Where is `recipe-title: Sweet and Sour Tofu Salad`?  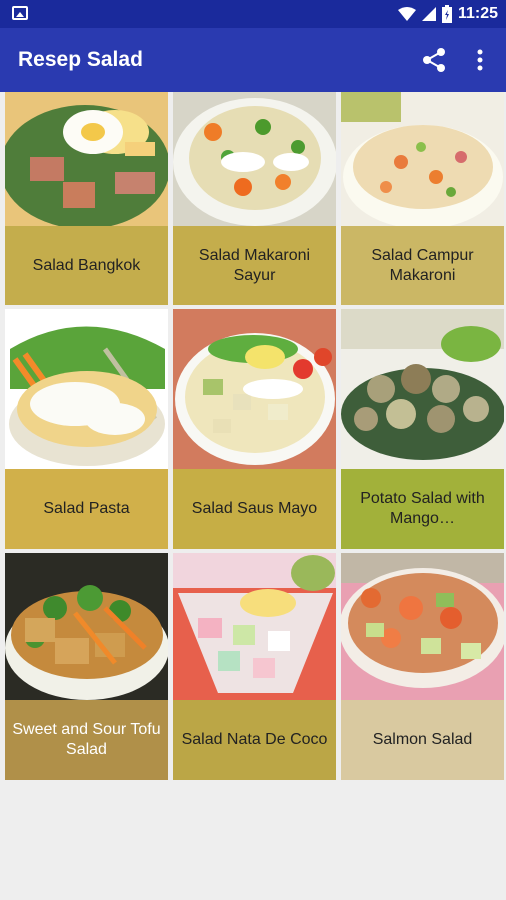
recipe-title: Sweet and Sour Tofu Salad is located at coordinates (86, 740).